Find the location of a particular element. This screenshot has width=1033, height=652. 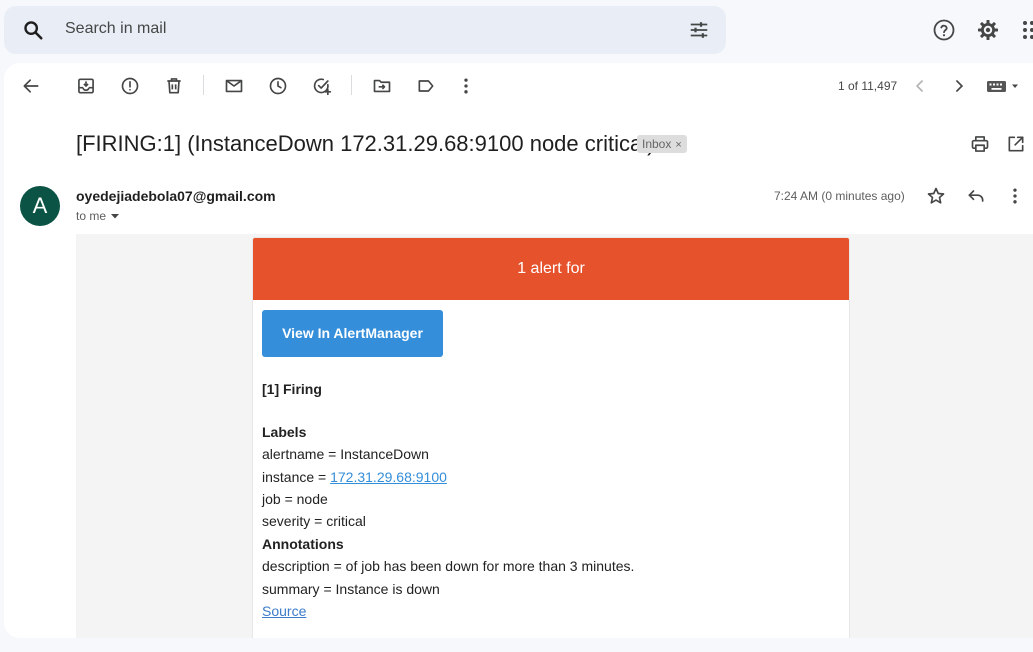

instance-prefix: instance = is located at coordinates (296, 477).